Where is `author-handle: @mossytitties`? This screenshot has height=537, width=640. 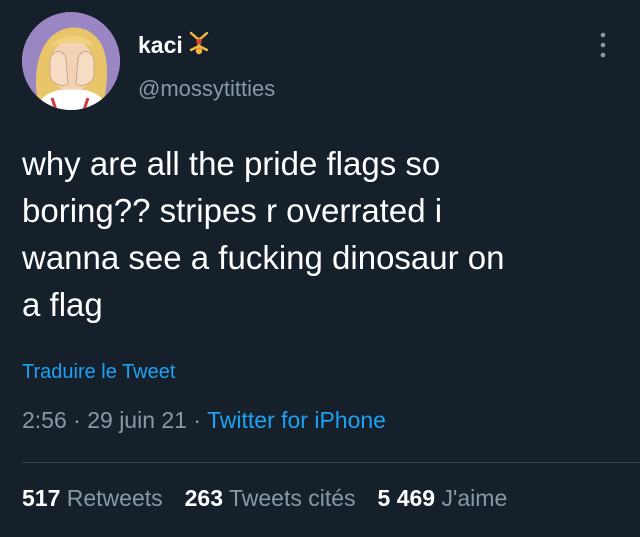 author-handle: @mossytitties is located at coordinates (206, 89).